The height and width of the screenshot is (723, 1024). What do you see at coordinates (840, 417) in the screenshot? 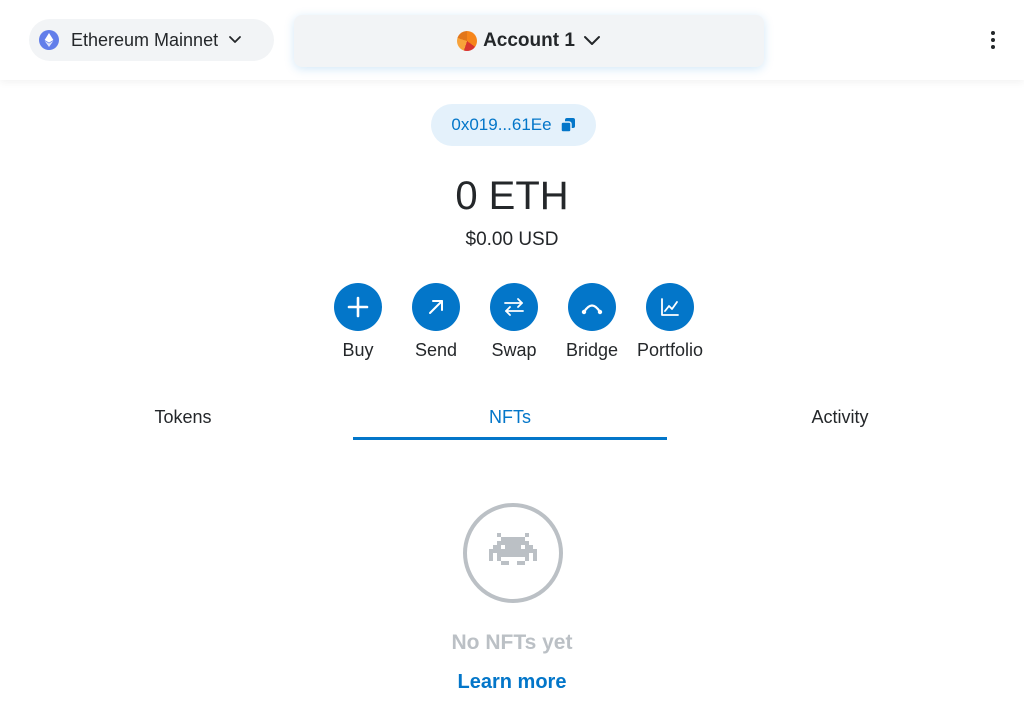
I see `tab-activity: Activity` at bounding box center [840, 417].